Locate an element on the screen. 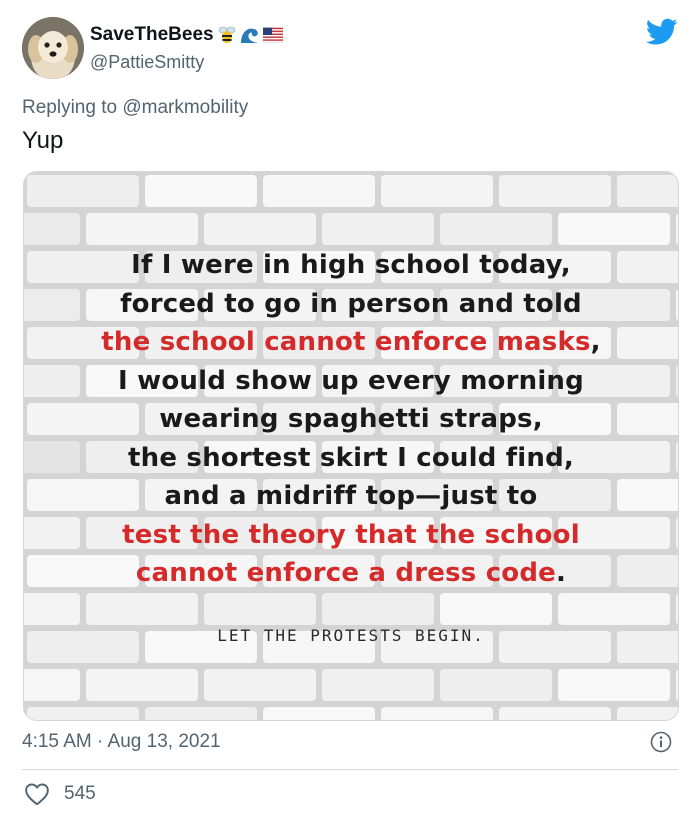 Image resolution: width=700 pixels, height=822 pixels. display-name-row: SaveTheBees is located at coordinates (186, 35).